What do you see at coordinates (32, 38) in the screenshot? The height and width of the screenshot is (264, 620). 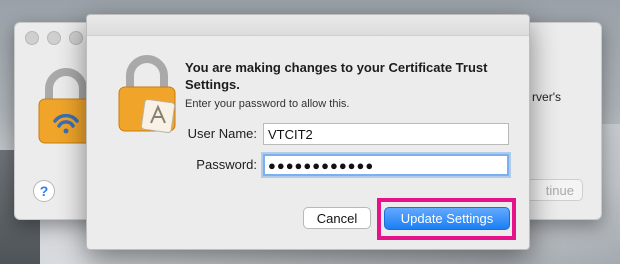 I see `close-icon` at bounding box center [32, 38].